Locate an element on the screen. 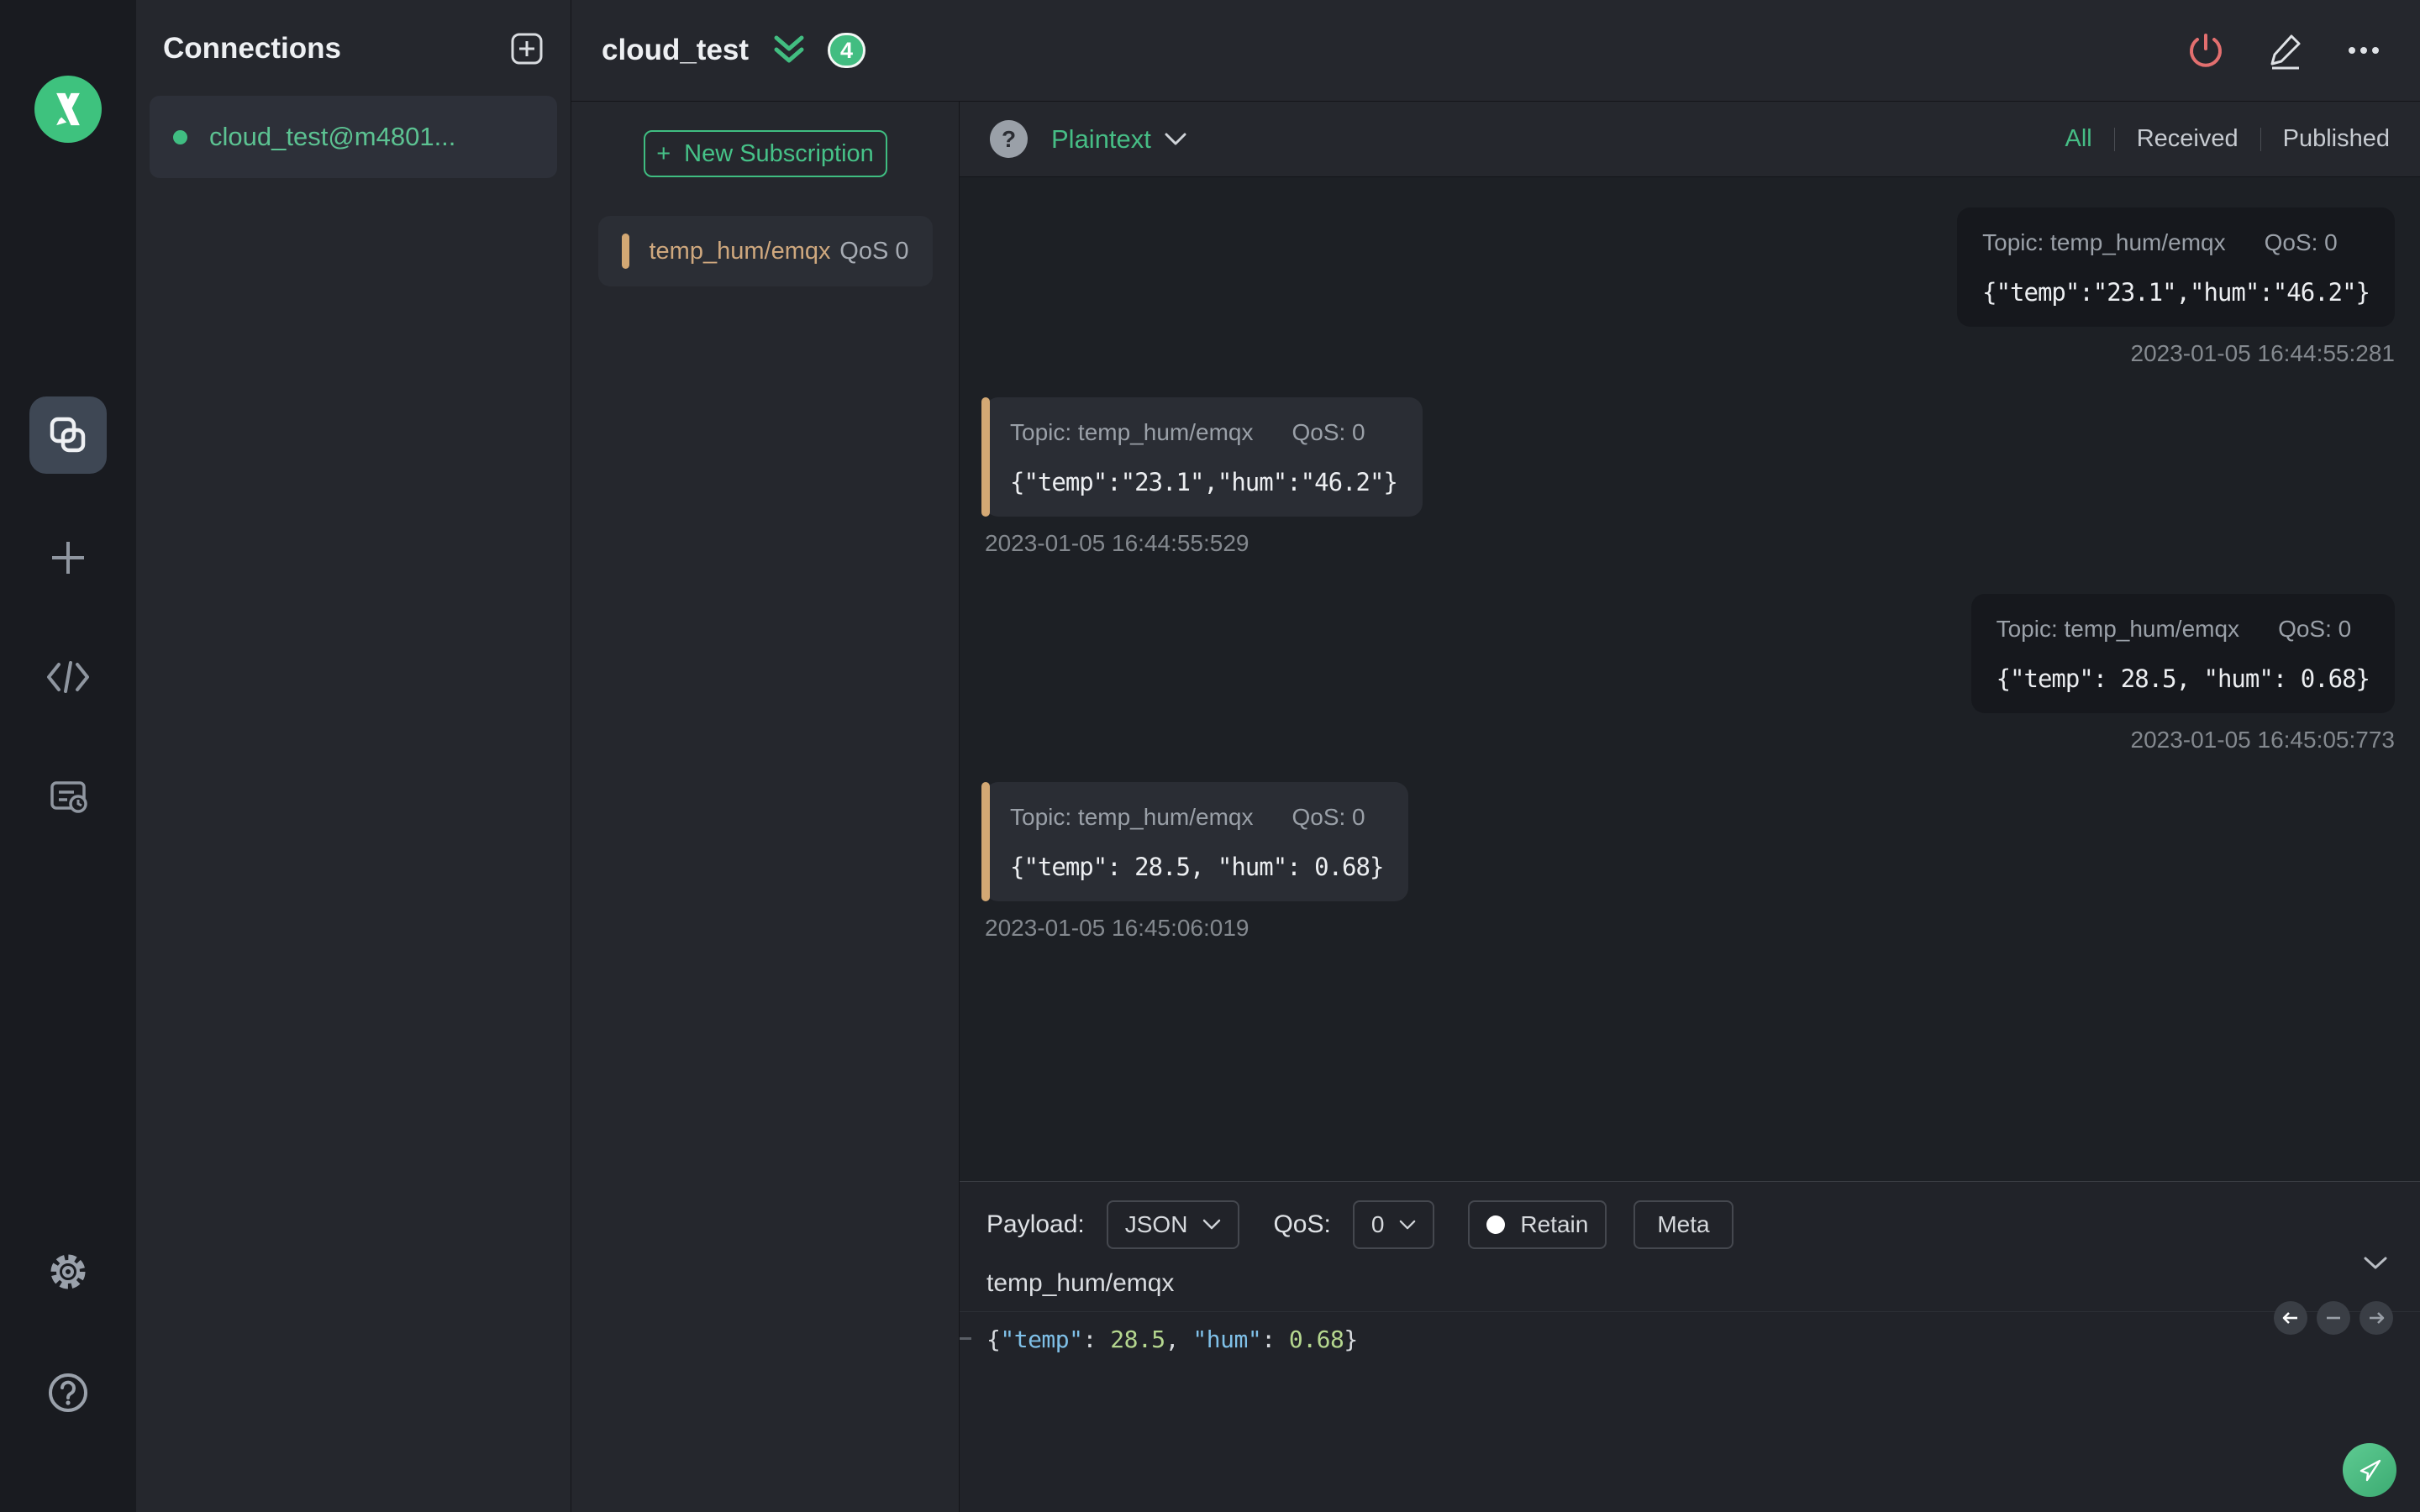 The image size is (2420, 1512). rail-log-tab is located at coordinates (68, 796).